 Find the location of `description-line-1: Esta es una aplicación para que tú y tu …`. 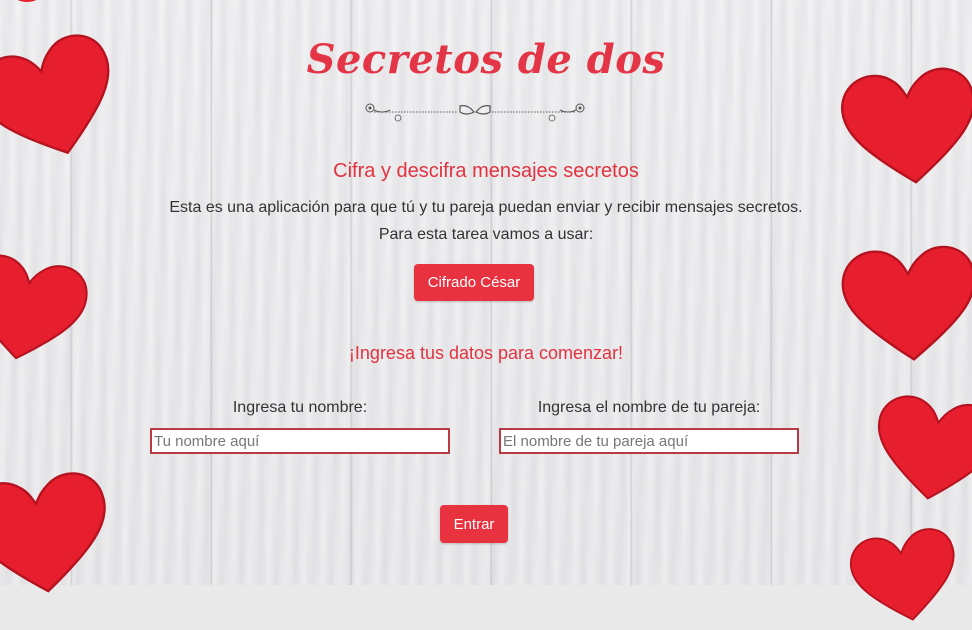

description-line-1: Esta es una aplicación para que tú y tu … is located at coordinates (486, 207).